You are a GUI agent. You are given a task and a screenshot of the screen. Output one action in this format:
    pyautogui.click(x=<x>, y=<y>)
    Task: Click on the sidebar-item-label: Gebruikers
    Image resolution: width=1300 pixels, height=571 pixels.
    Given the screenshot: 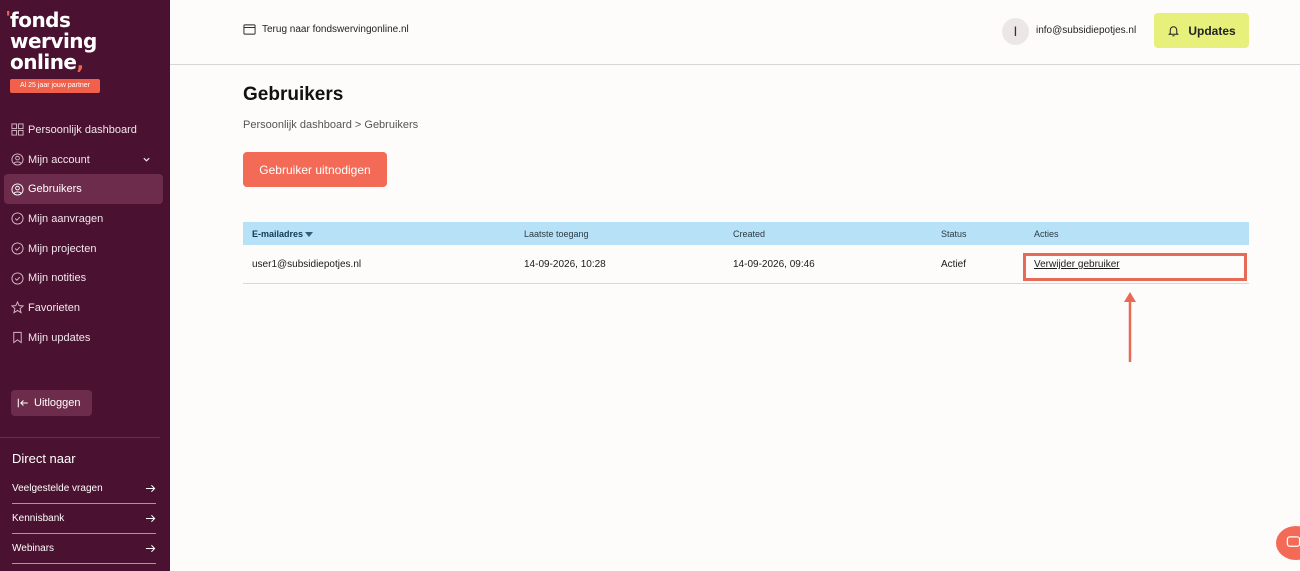 What is the action you would take?
    pyautogui.click(x=55, y=189)
    